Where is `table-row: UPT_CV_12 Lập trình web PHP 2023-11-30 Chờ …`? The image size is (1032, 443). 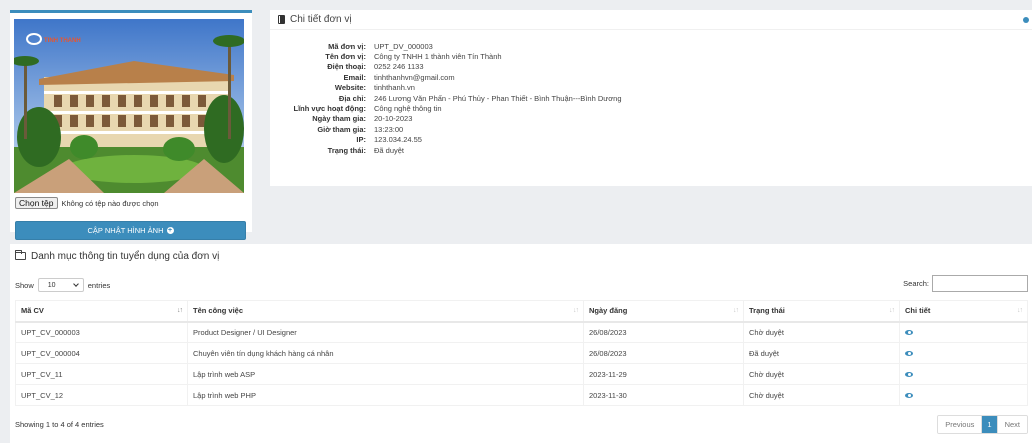
table-row: UPT_CV_12 Lập trình web PHP 2023-11-30 Chờ … is located at coordinates (521, 395).